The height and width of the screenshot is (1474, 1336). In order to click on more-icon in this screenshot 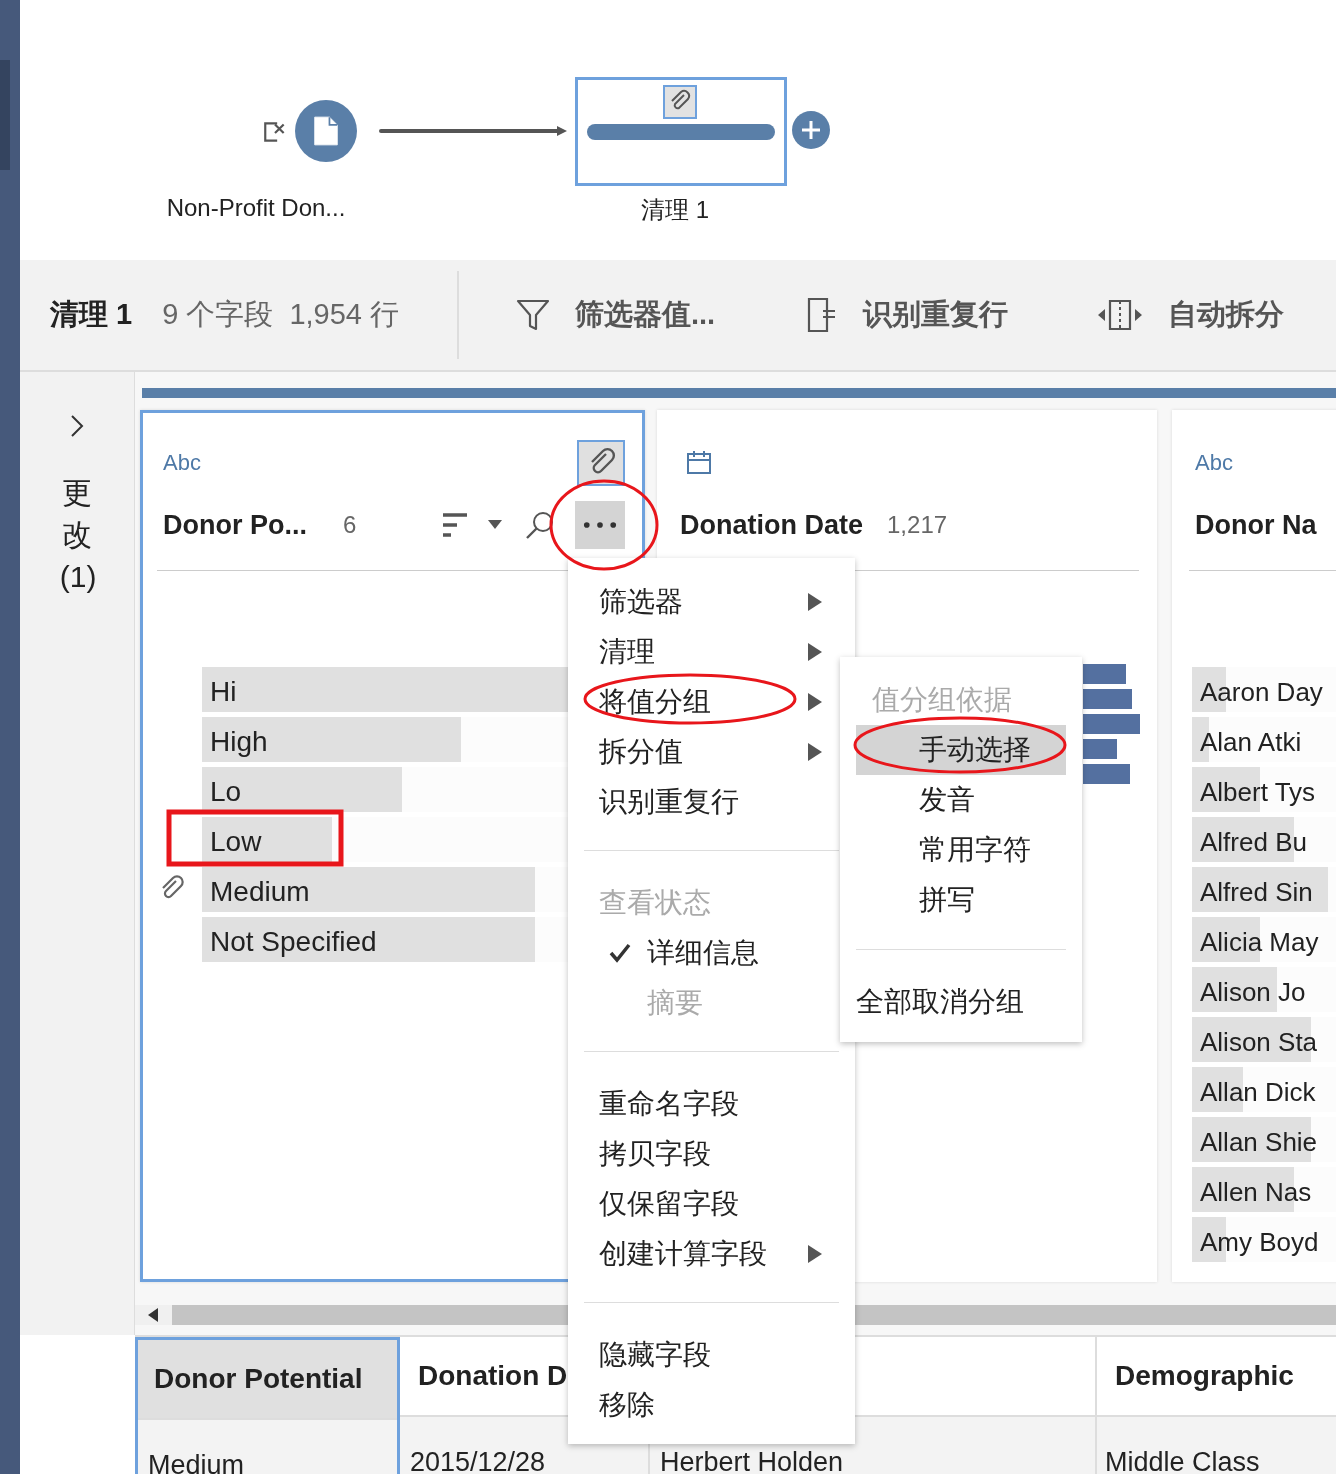, I will do `click(600, 525)`.